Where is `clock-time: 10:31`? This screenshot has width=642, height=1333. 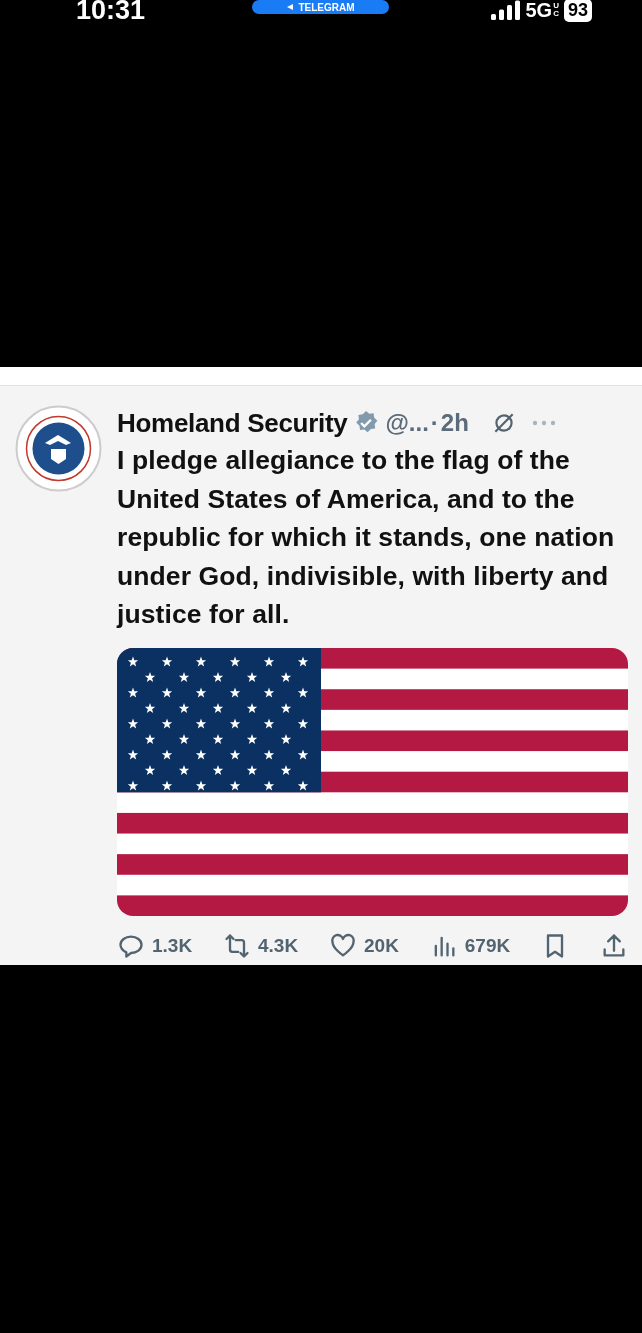
clock-time: 10:31 is located at coordinates (111, 12).